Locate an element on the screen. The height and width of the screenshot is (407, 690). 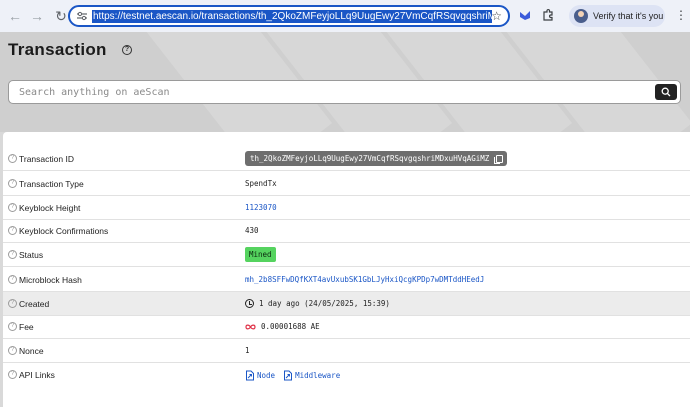
clock-icon is located at coordinates (249, 303).